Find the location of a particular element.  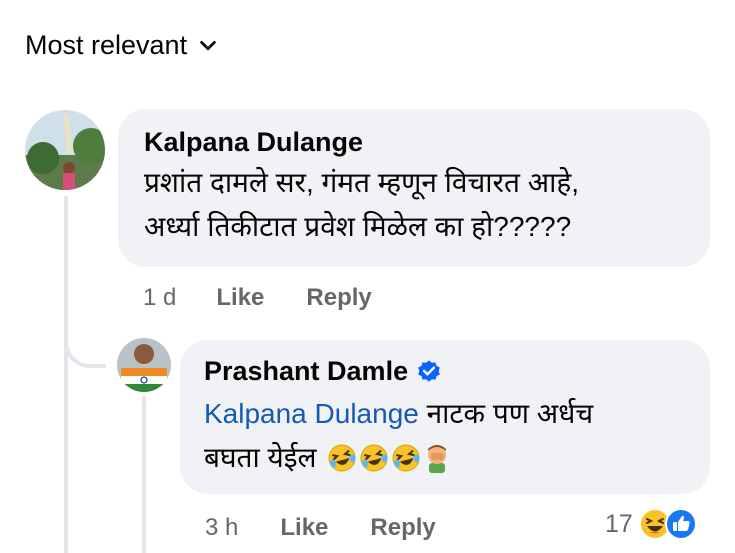

reply-timestamp: 3 h is located at coordinates (221, 528).